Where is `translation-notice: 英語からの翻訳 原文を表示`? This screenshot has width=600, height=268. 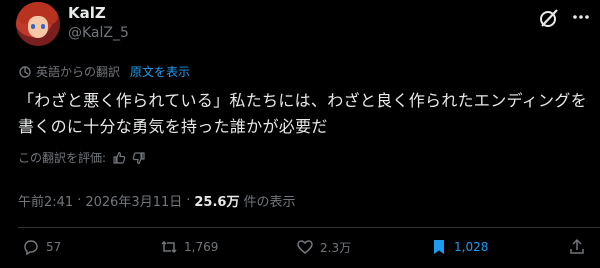
translation-notice: 英語からの翻訳 原文を表示 is located at coordinates (104, 71).